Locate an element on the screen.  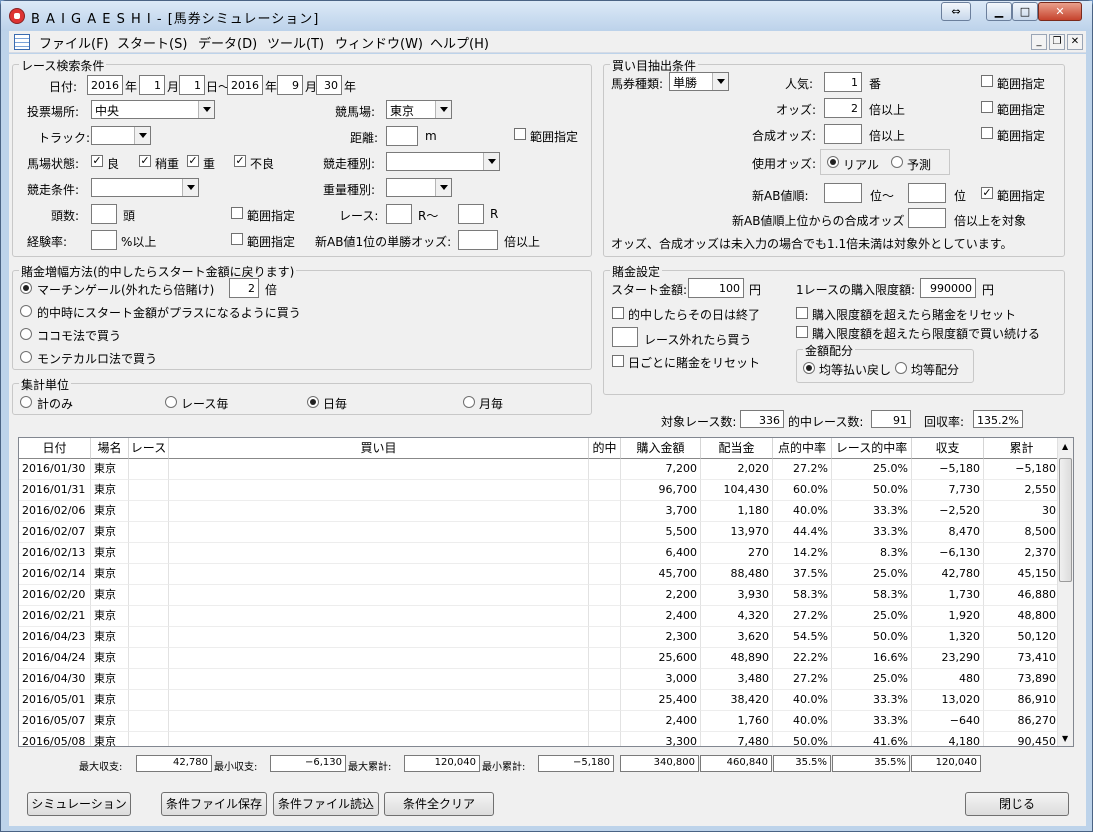
menu-start: スタート(S) is located at coordinates (152, 42).